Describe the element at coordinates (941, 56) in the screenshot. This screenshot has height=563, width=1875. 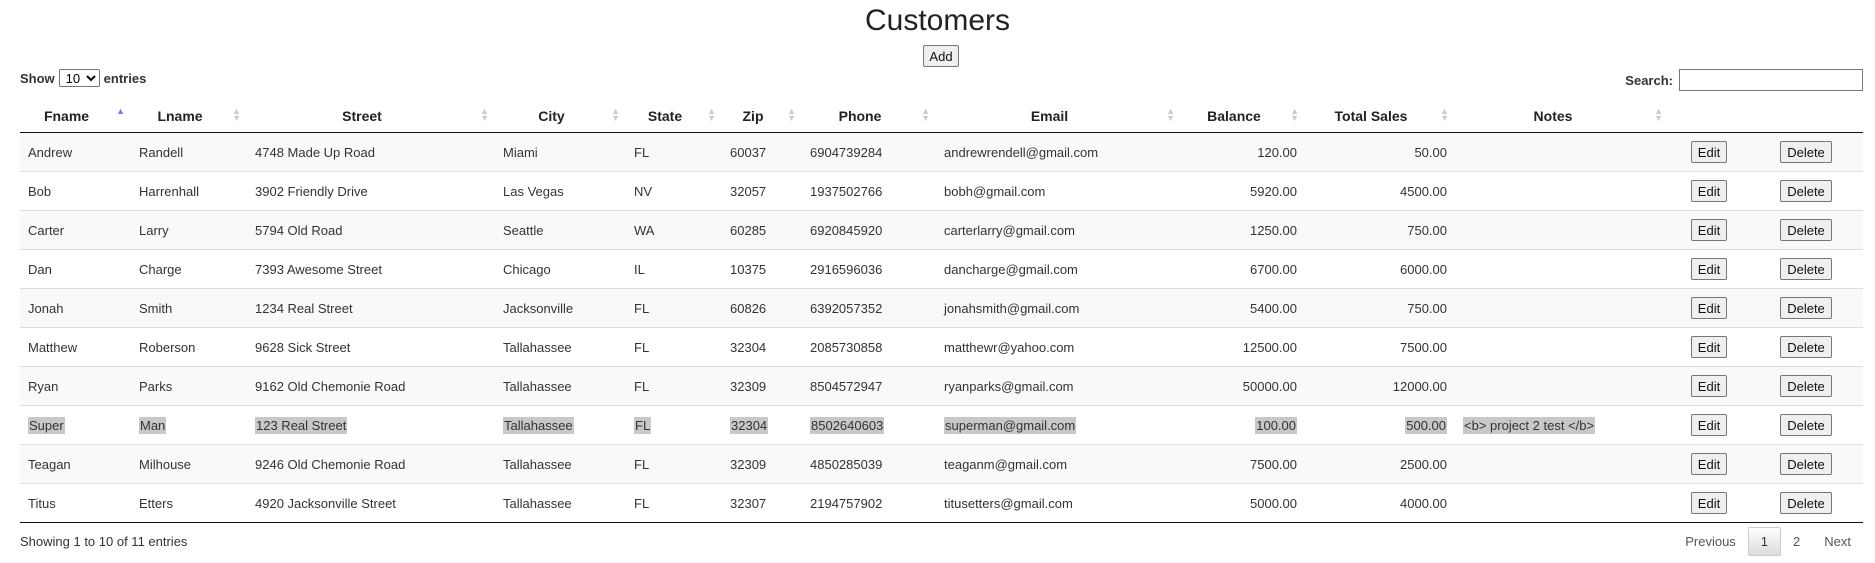
I see `add-button: Add` at that location.